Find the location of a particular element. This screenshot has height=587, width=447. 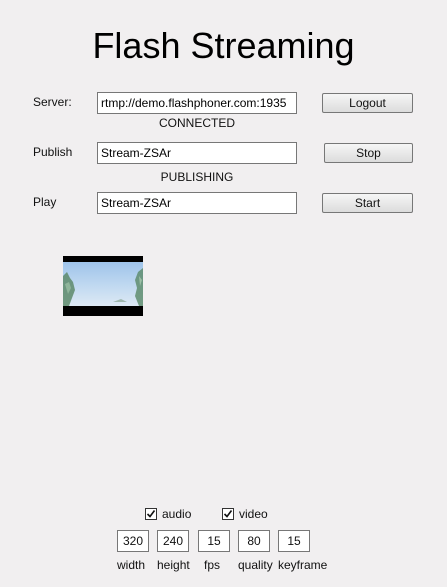

width-caption: width is located at coordinates (131, 565).